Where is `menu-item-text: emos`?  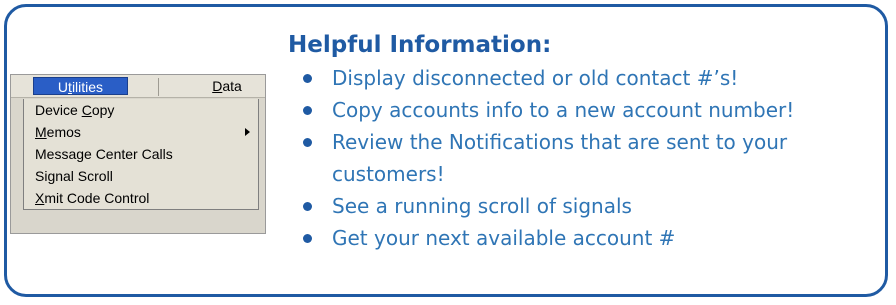
menu-item-text: emos is located at coordinates (63, 132).